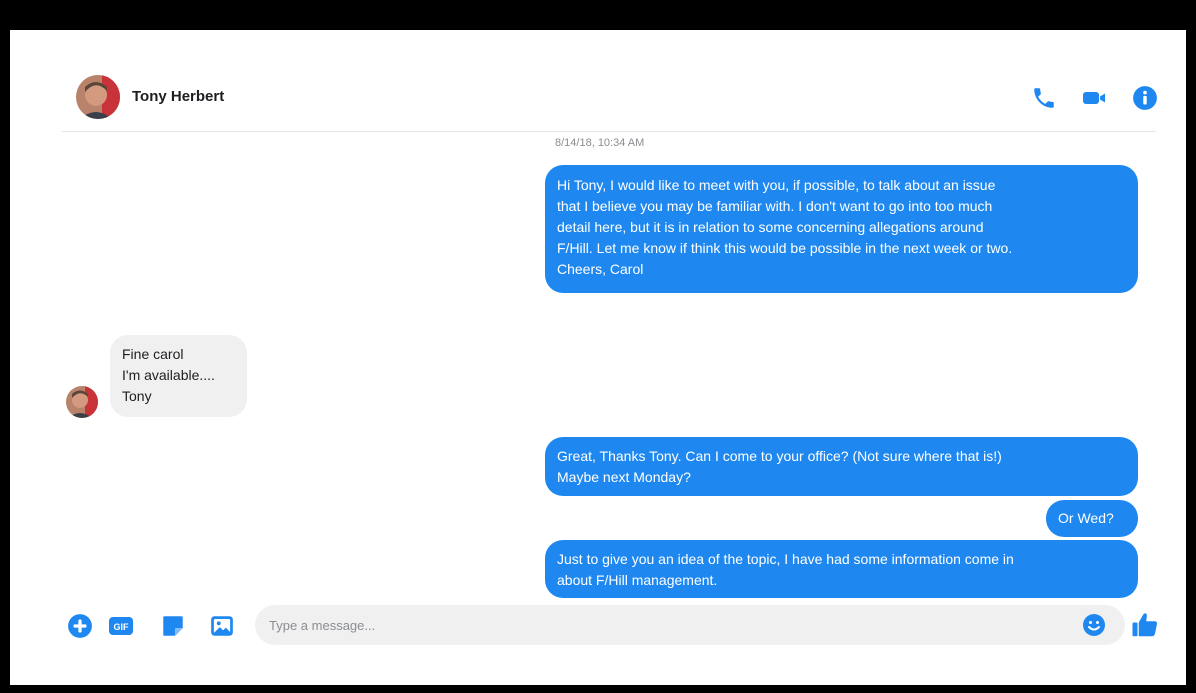 This screenshot has height=693, width=1196. Describe the element at coordinates (690, 625) in the screenshot. I see `message-input` at that location.